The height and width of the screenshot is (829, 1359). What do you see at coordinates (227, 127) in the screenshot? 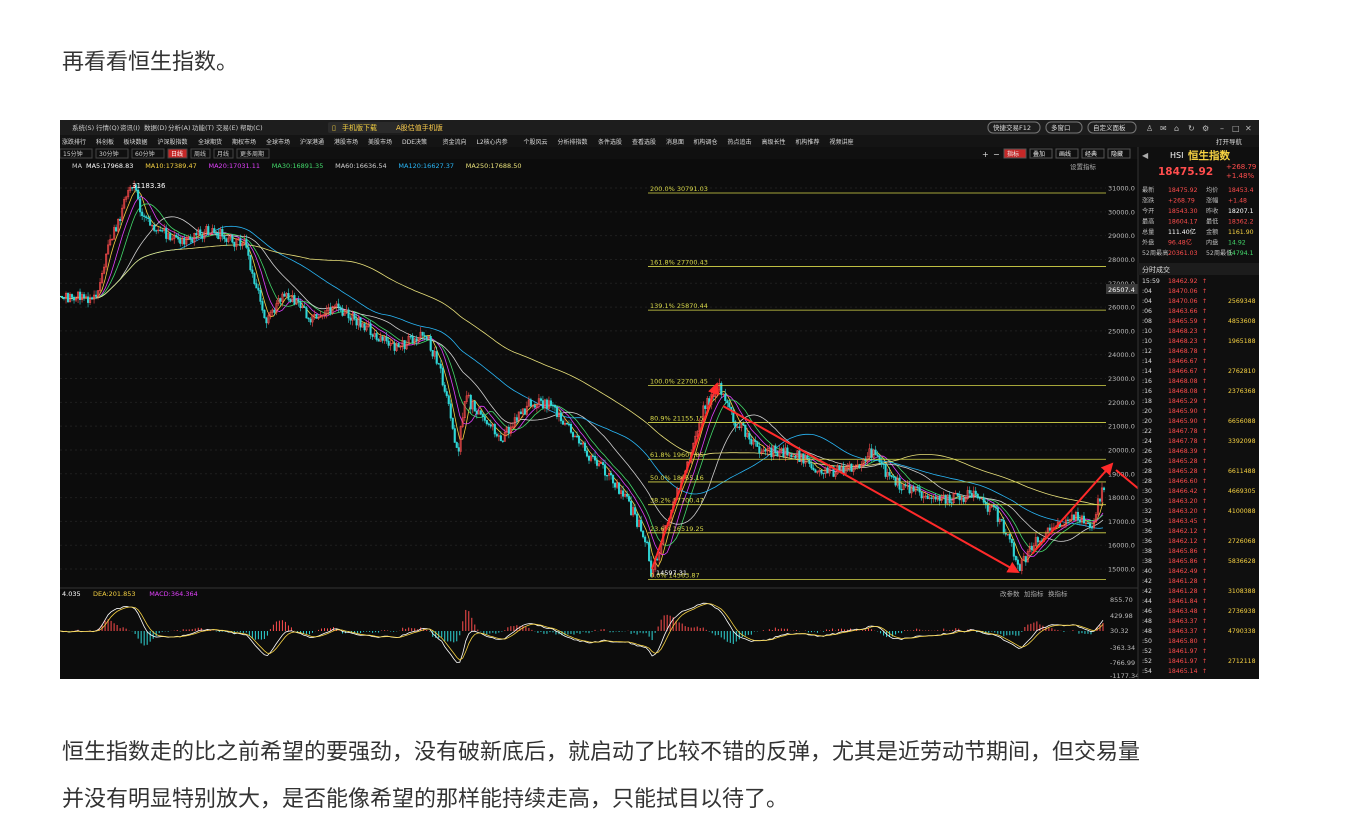
I see `menu-item: 交易(E)` at bounding box center [227, 127].